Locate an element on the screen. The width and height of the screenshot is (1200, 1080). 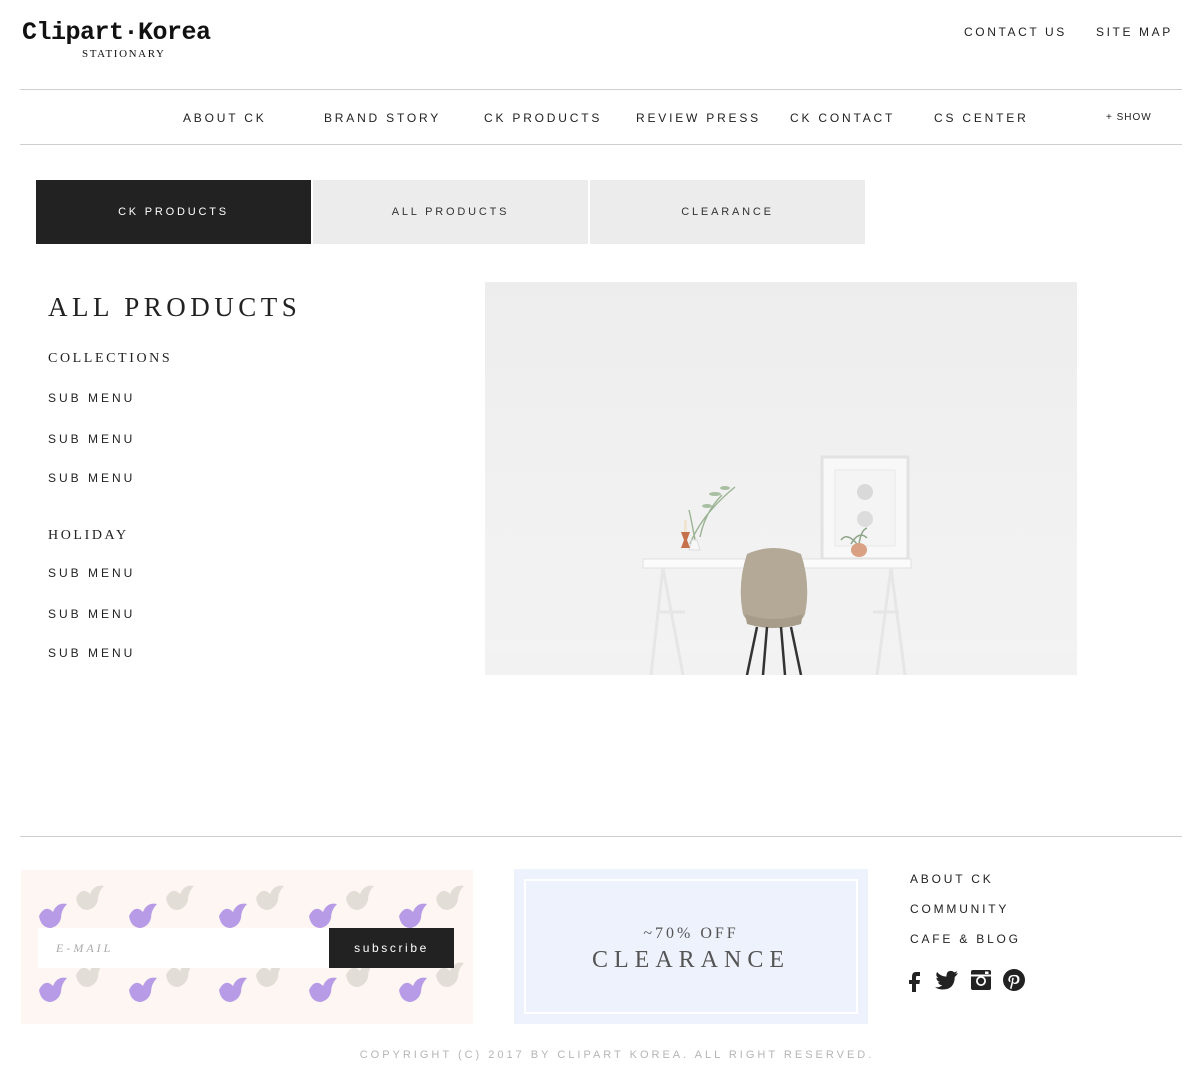
picture-frame is located at coordinates (865, 508).